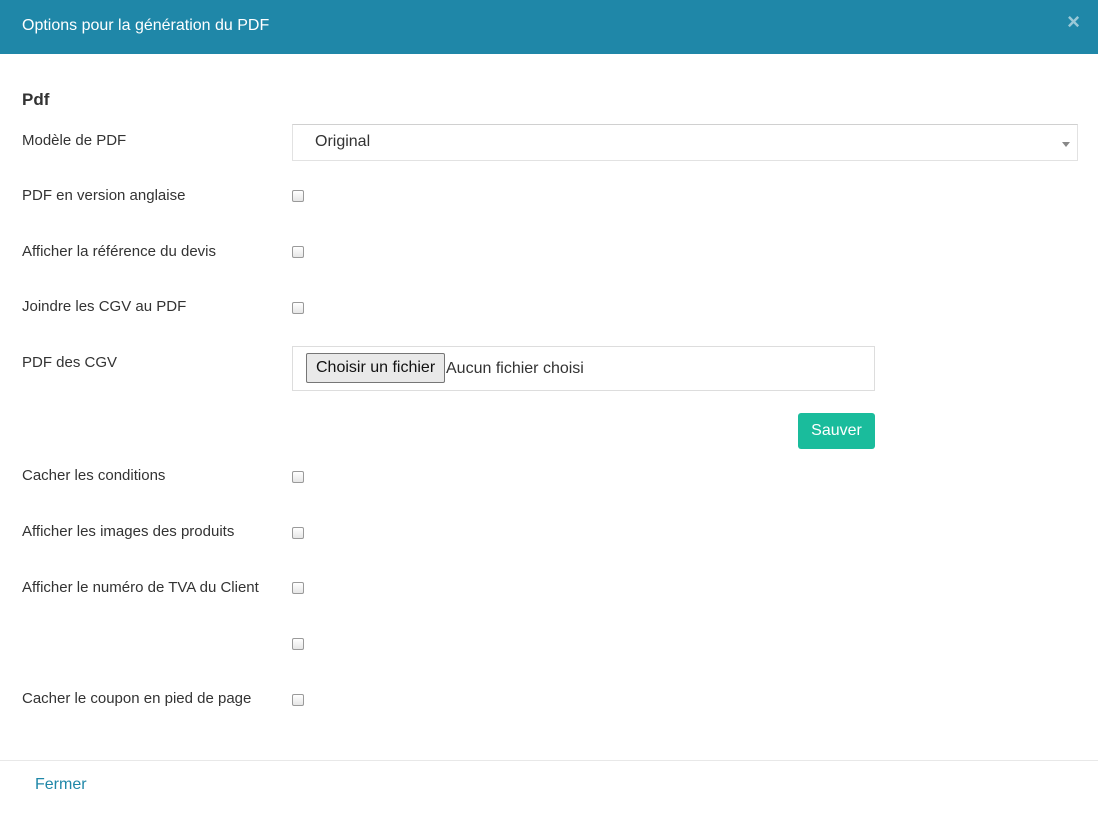 The height and width of the screenshot is (814, 1098). I want to click on english-version-label: PDF en version anglaise, so click(104, 195).